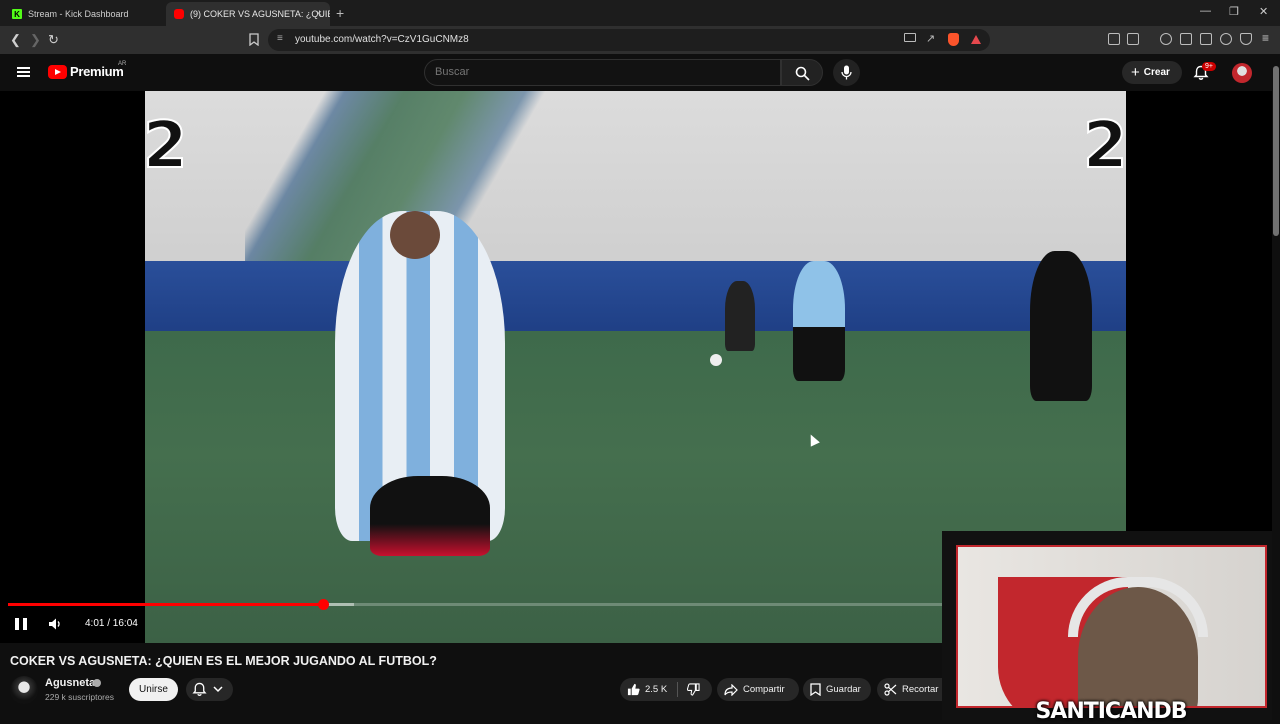 The width and height of the screenshot is (1280, 724). I want to click on address-bar: ≡ youtube.com/watch?v=CzV1GuCNMz8 ↗, so click(629, 40).